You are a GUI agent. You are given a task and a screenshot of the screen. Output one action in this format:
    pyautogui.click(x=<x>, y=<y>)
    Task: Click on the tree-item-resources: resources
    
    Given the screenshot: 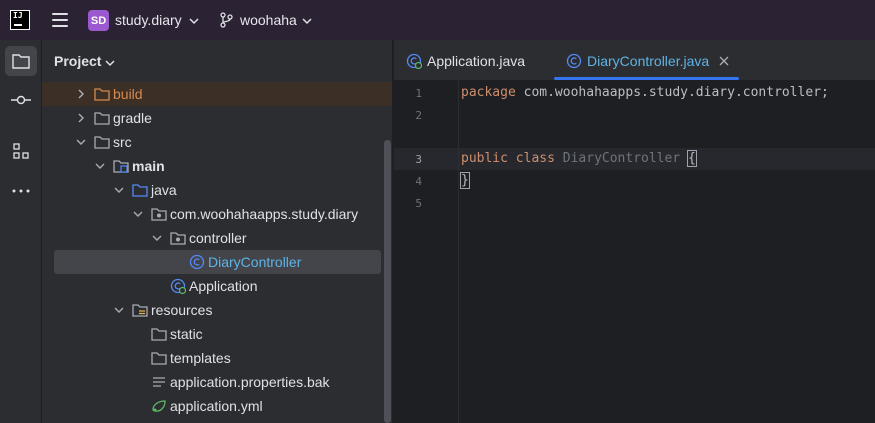 What is the action you would take?
    pyautogui.click(x=217, y=310)
    